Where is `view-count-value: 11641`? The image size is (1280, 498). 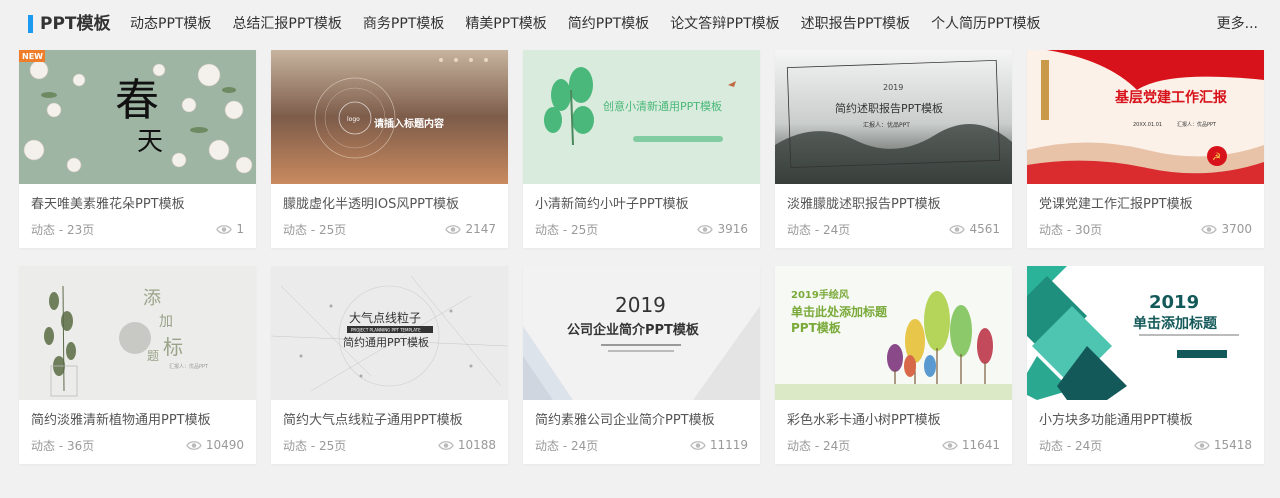 view-count-value: 11641 is located at coordinates (980, 445).